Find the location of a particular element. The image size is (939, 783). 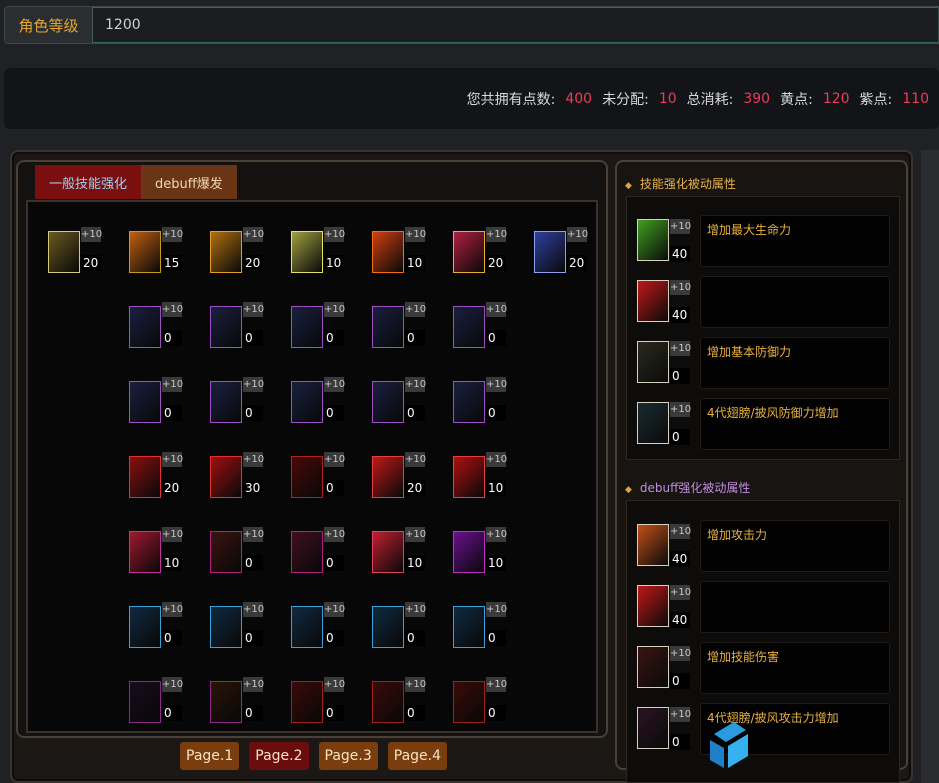

page-4-button: Page.4 is located at coordinates (417, 756).